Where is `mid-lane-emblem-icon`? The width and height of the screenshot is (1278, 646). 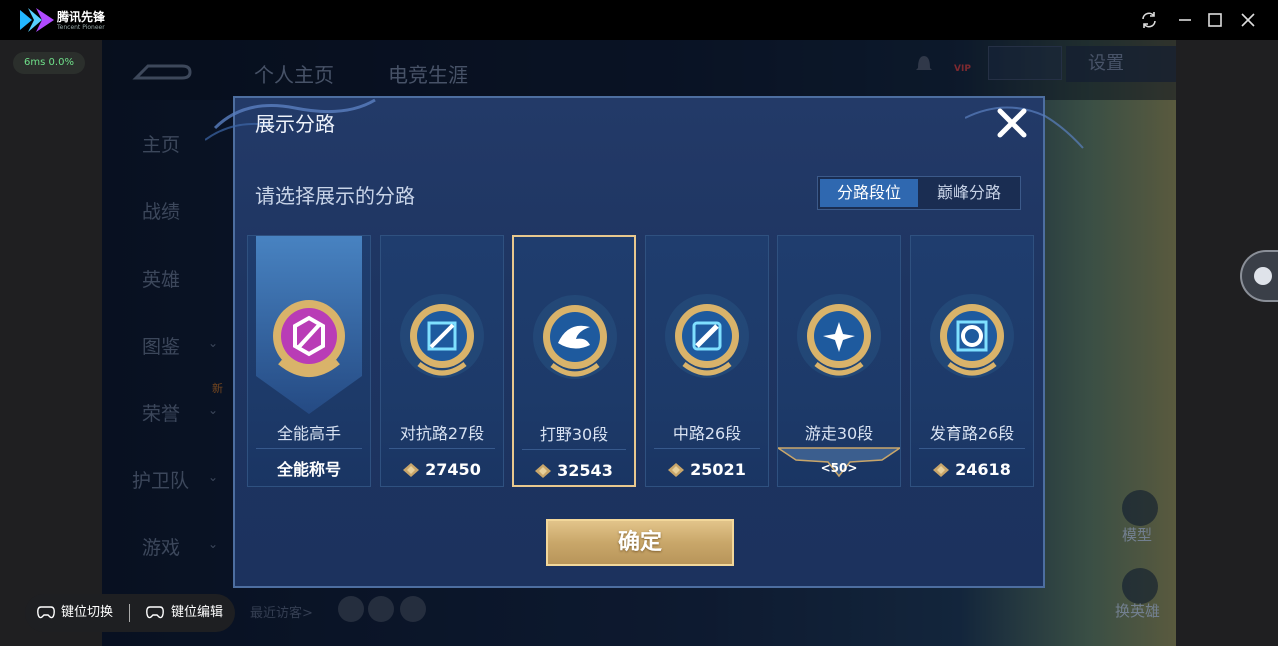 mid-lane-emblem-icon is located at coordinates (707, 336).